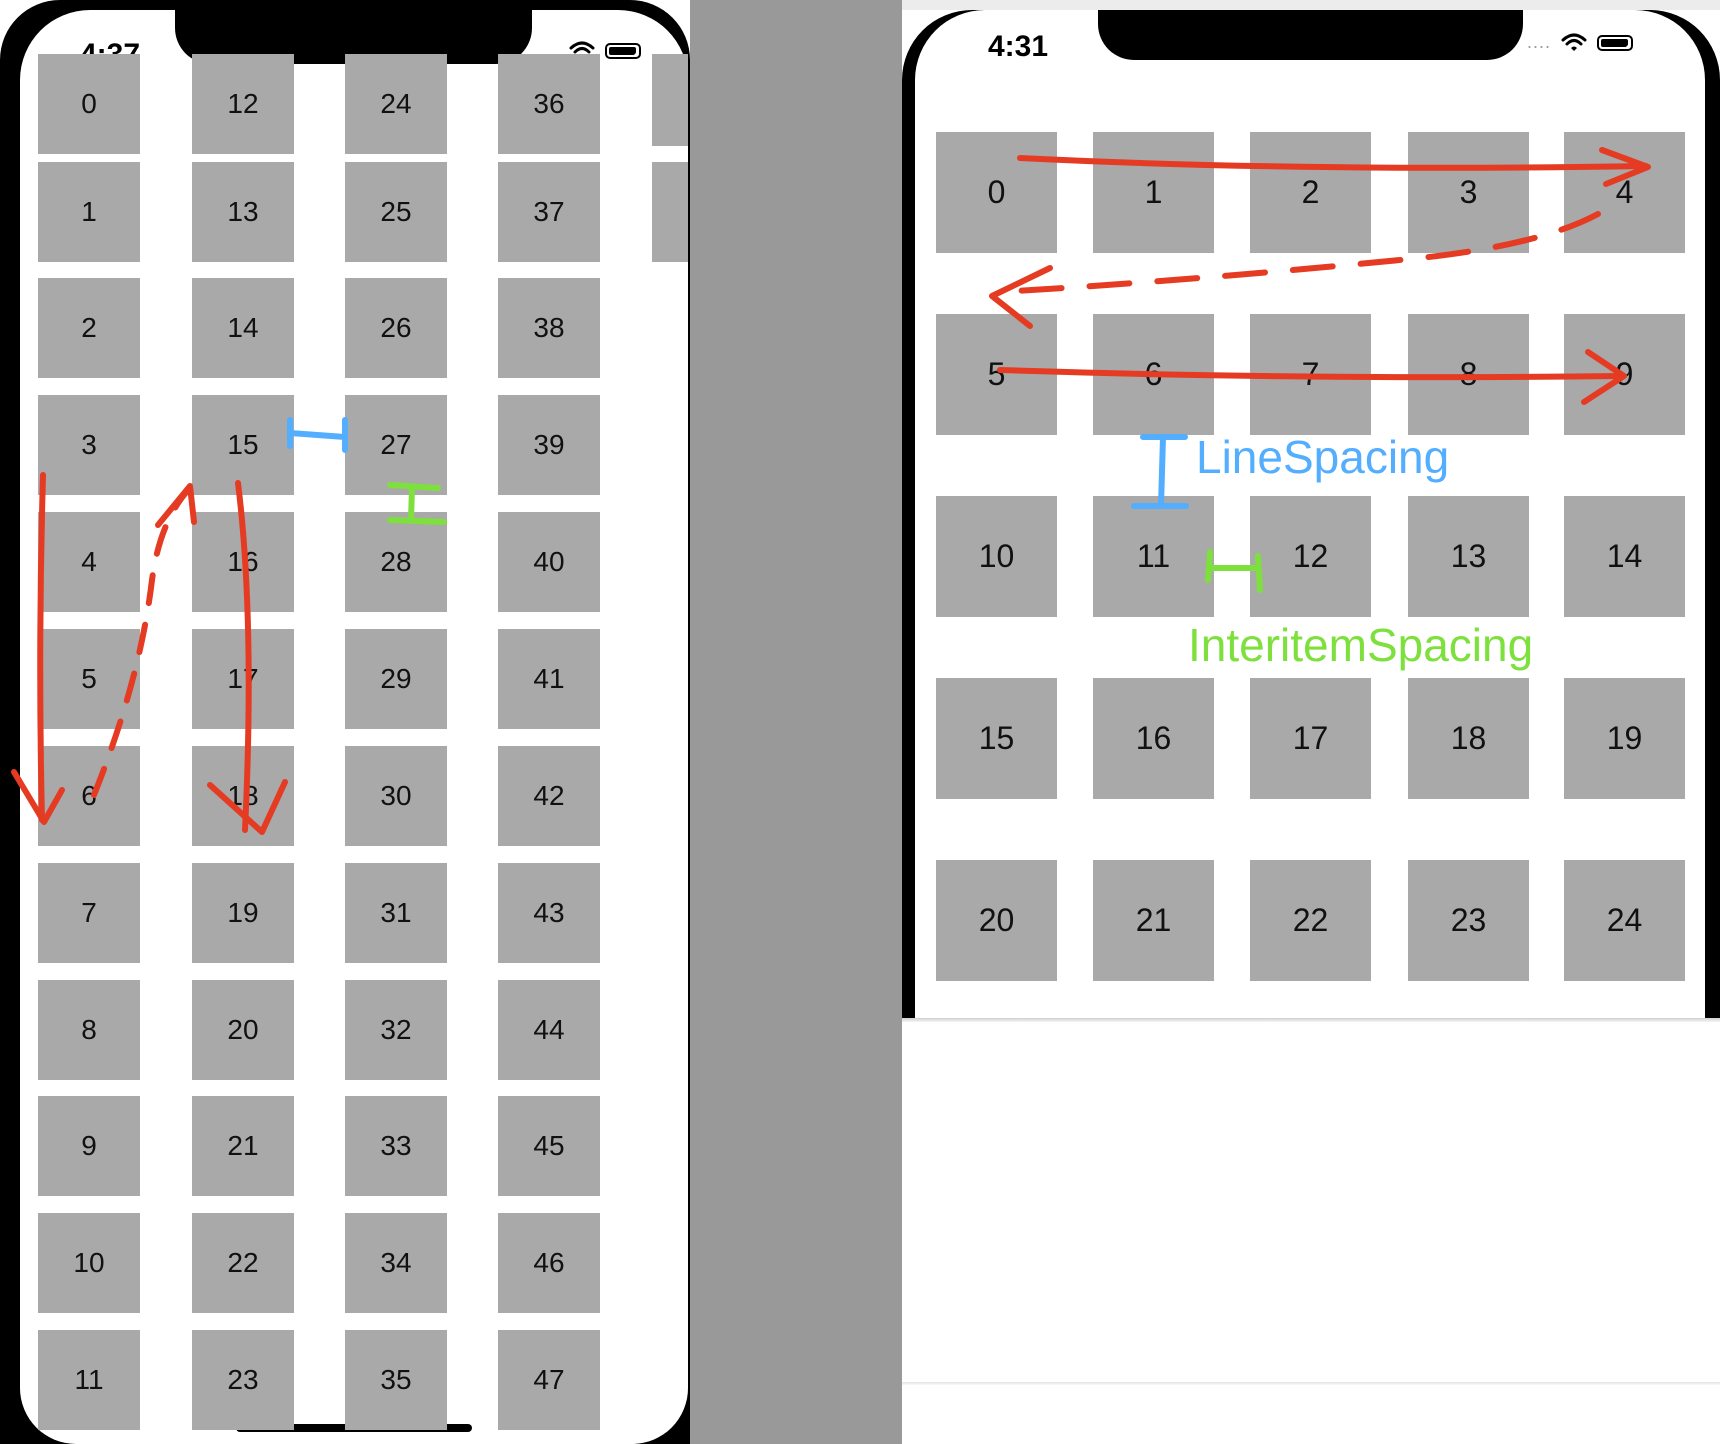 Image resolution: width=1720 pixels, height=1444 pixels. I want to click on left-grid-cell: 46, so click(549, 1263).